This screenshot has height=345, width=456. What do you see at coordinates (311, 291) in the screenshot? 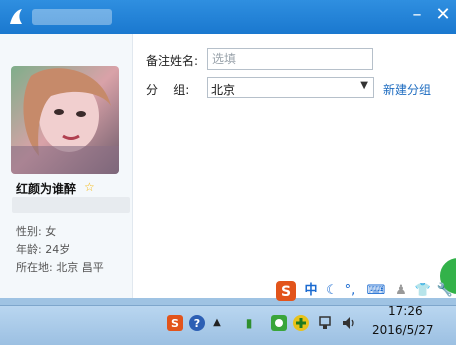
I see `chinese-mode-toggle: 中` at bounding box center [311, 291].